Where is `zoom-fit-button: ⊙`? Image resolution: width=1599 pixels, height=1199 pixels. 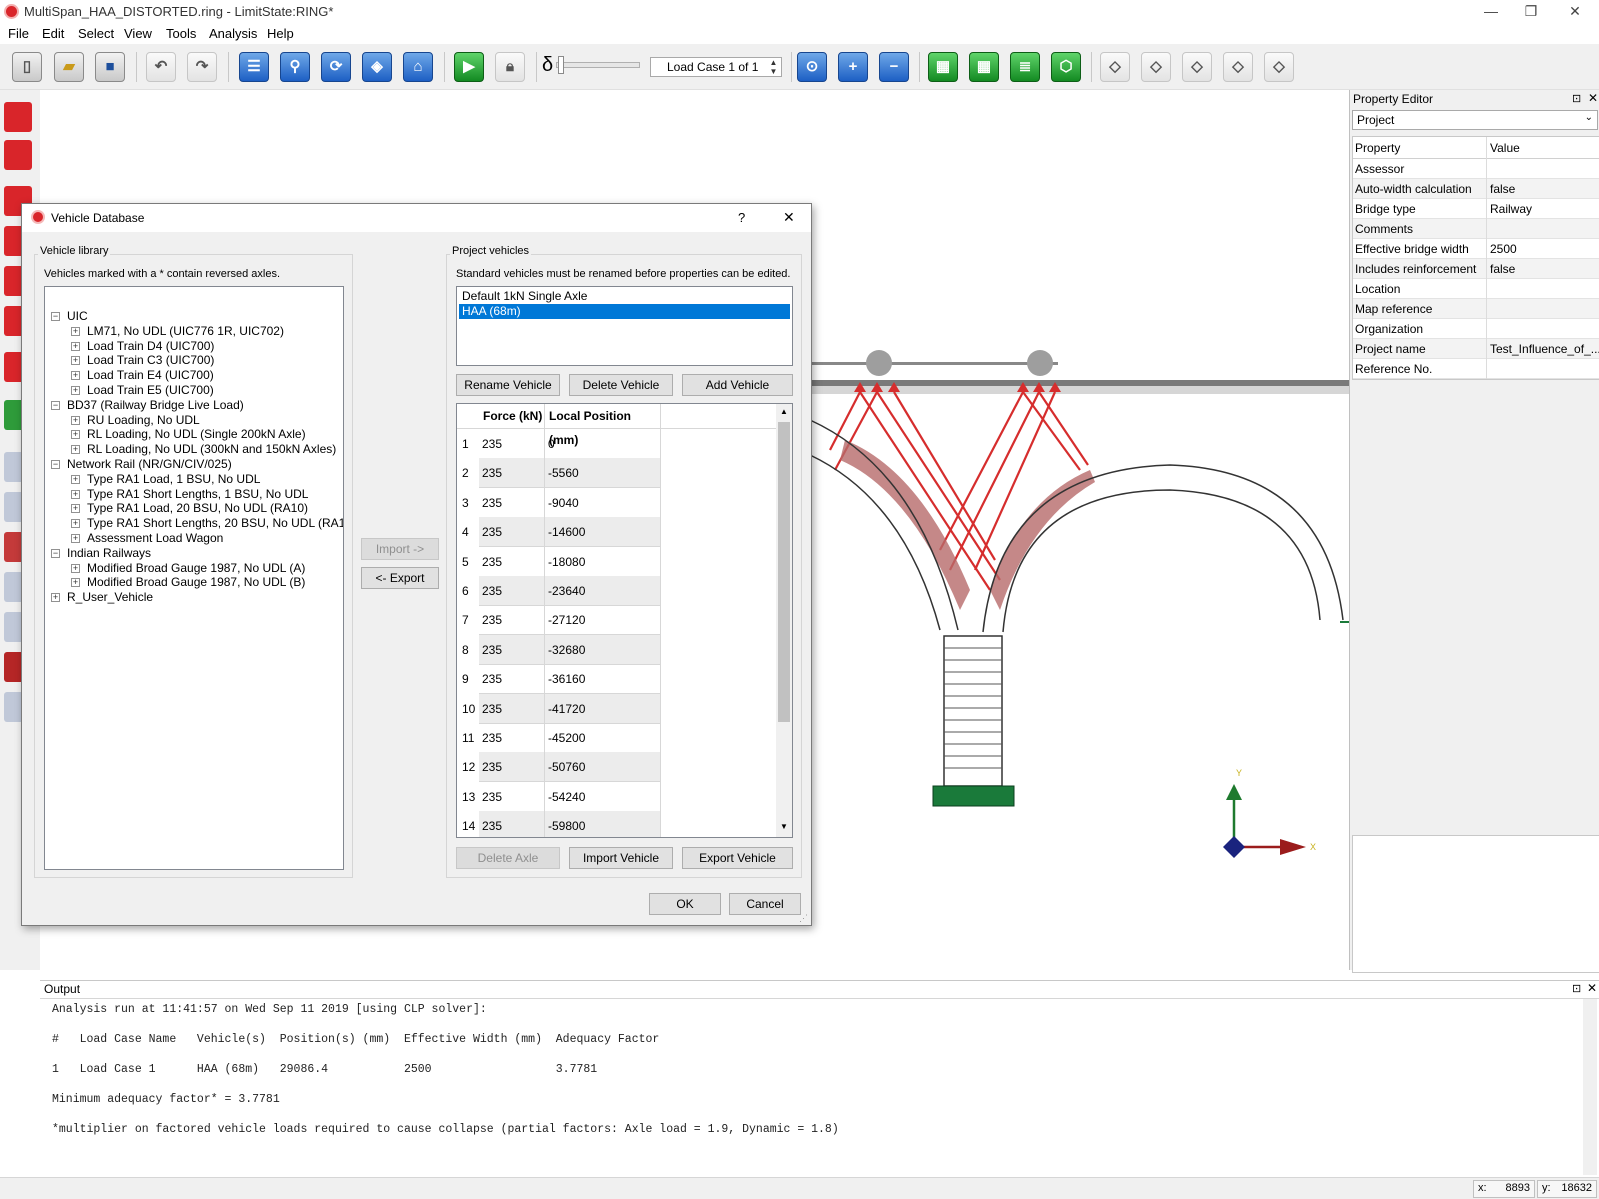
zoom-fit-button: ⊙ is located at coordinates (812, 67).